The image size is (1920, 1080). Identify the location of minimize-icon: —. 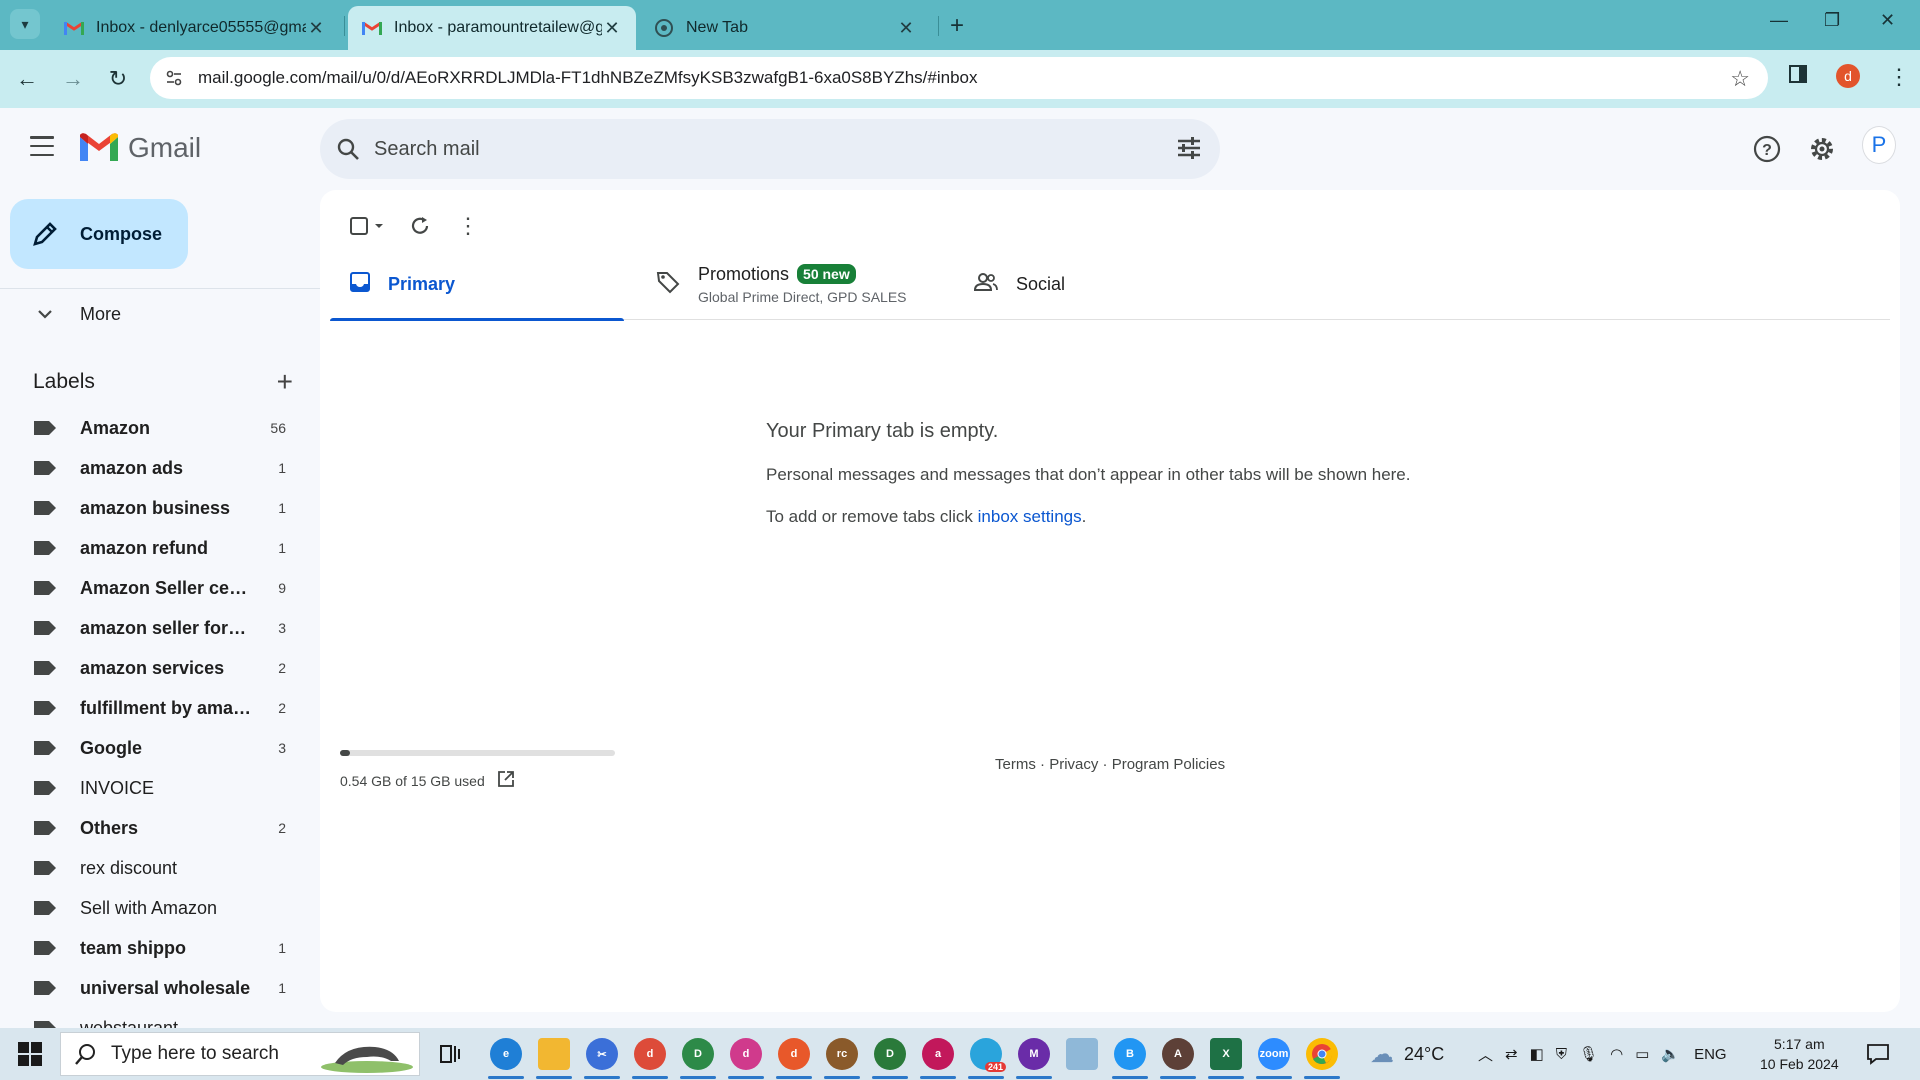
(1779, 20).